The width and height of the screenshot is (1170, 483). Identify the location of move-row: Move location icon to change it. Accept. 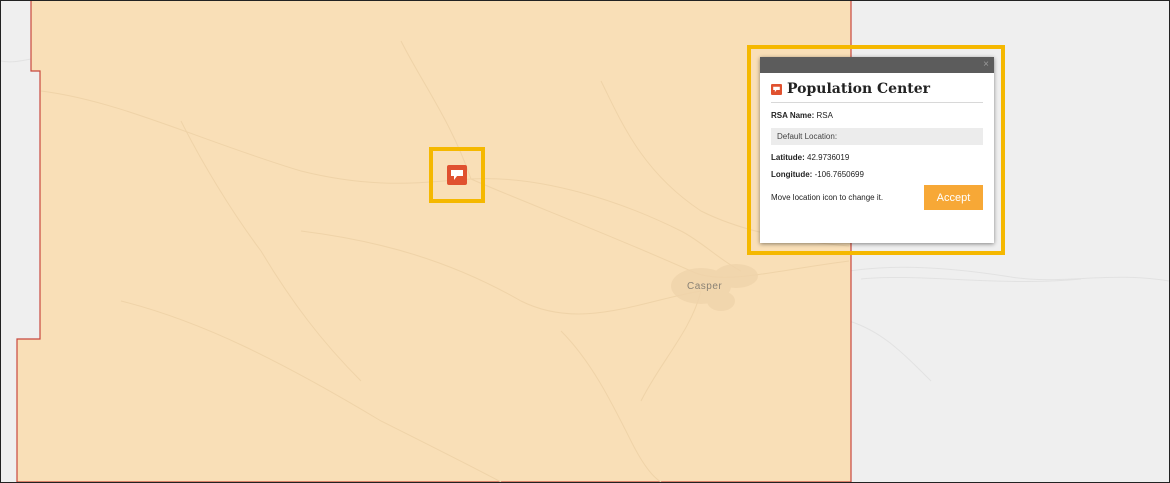
(877, 197).